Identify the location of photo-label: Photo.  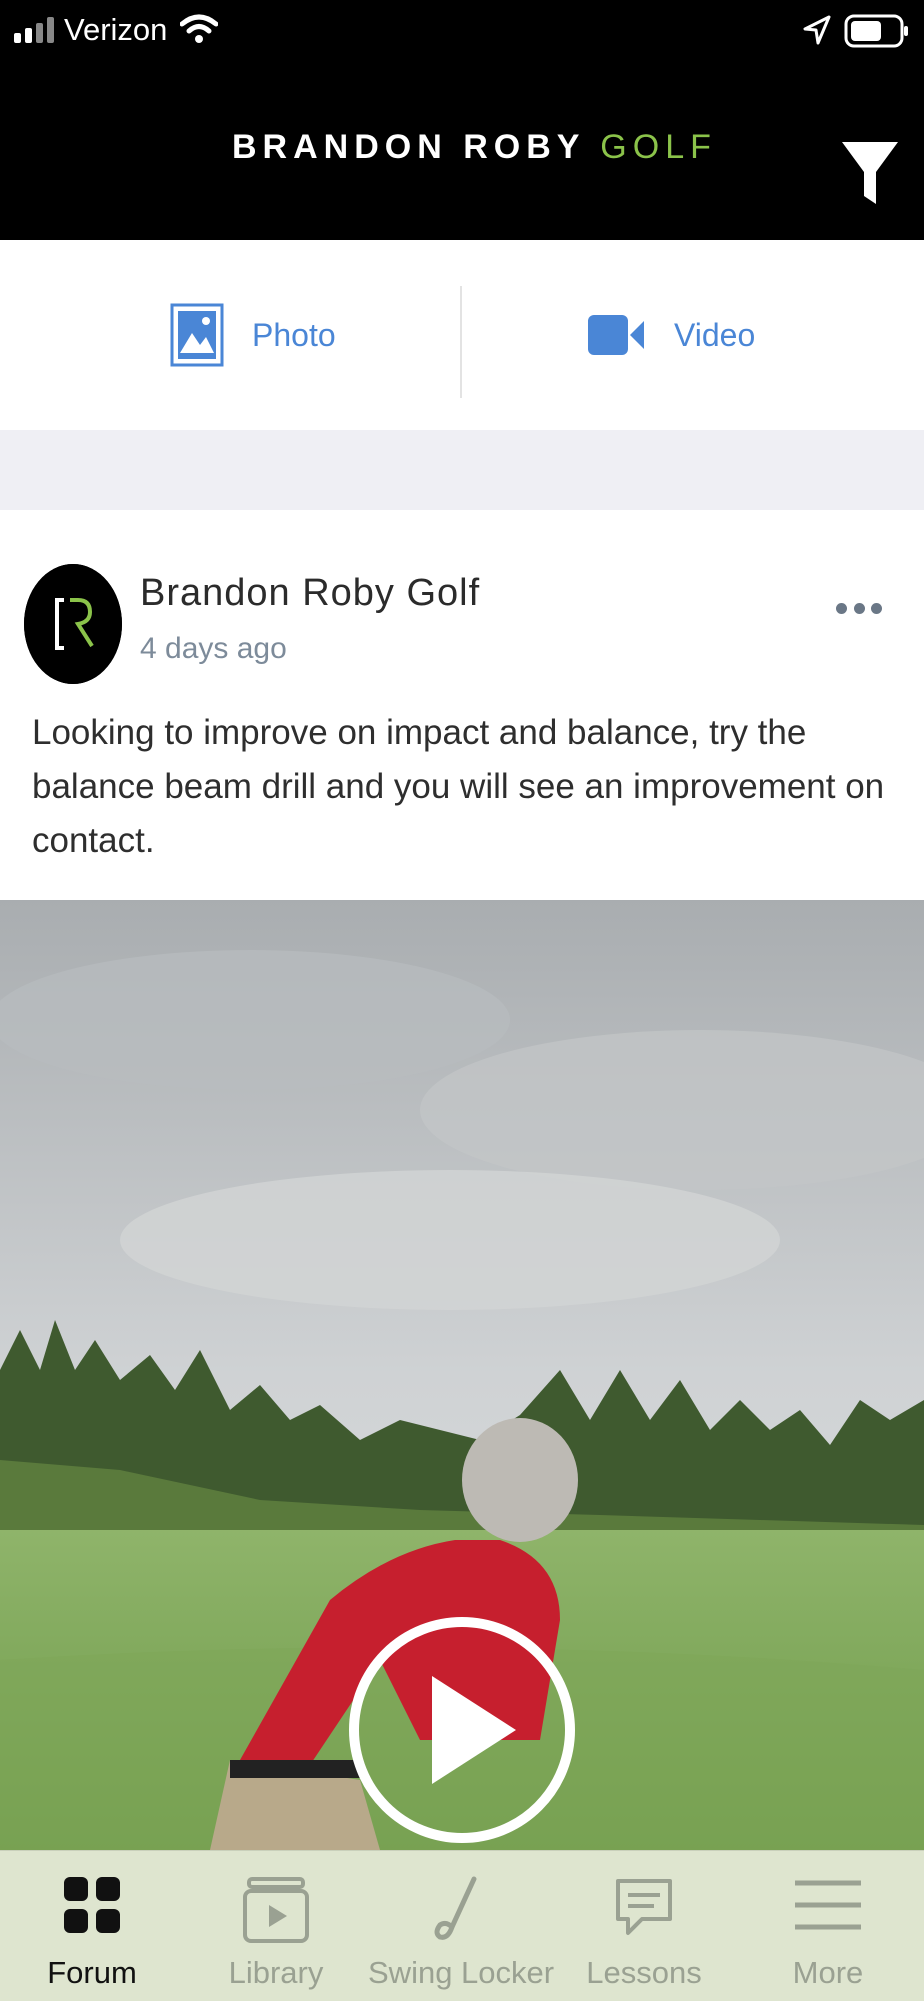
(294, 334).